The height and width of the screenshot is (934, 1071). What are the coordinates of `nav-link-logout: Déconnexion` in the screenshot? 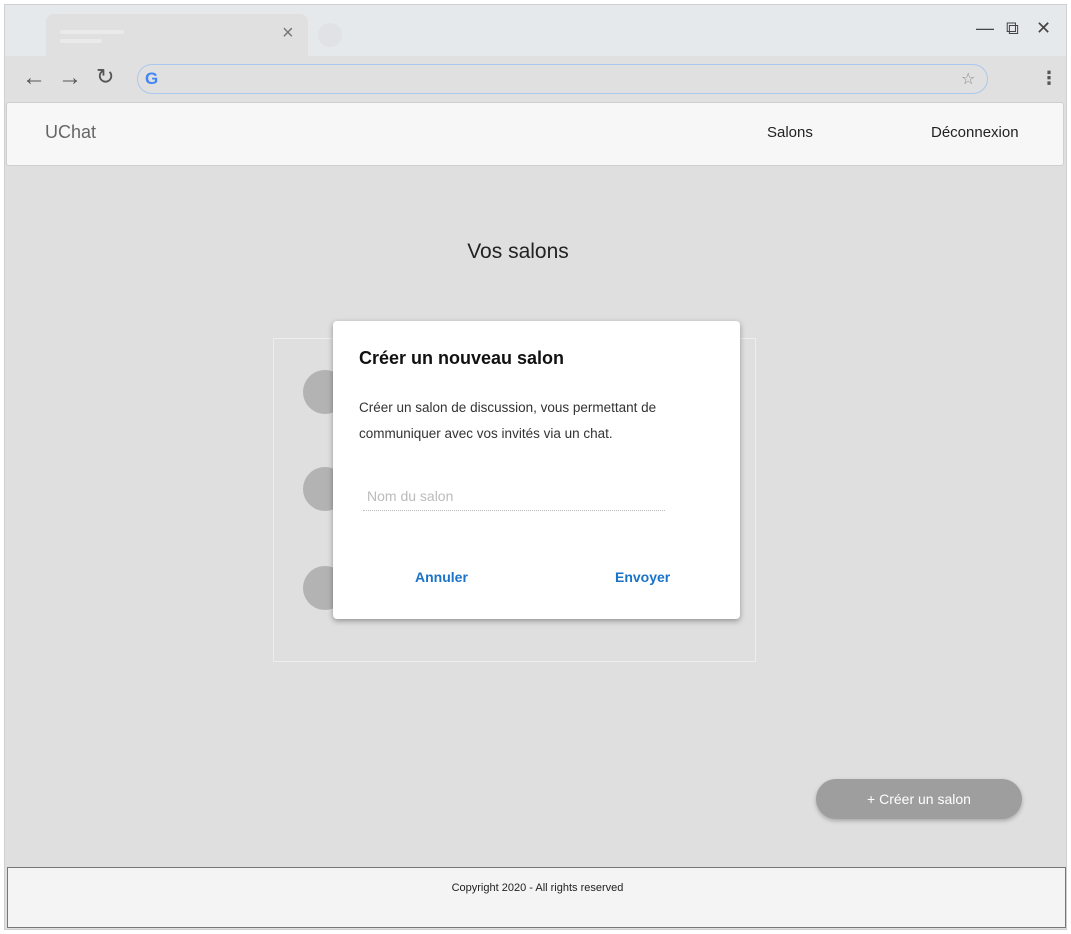 It's located at (975, 132).